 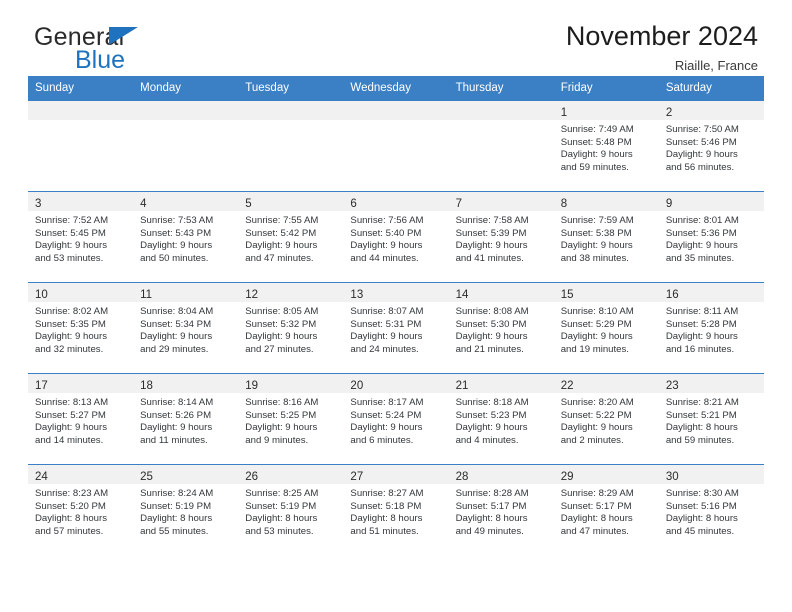 What do you see at coordinates (701, 233) in the screenshot?
I see `sunset-text: Sunset: 5:36 PM` at bounding box center [701, 233].